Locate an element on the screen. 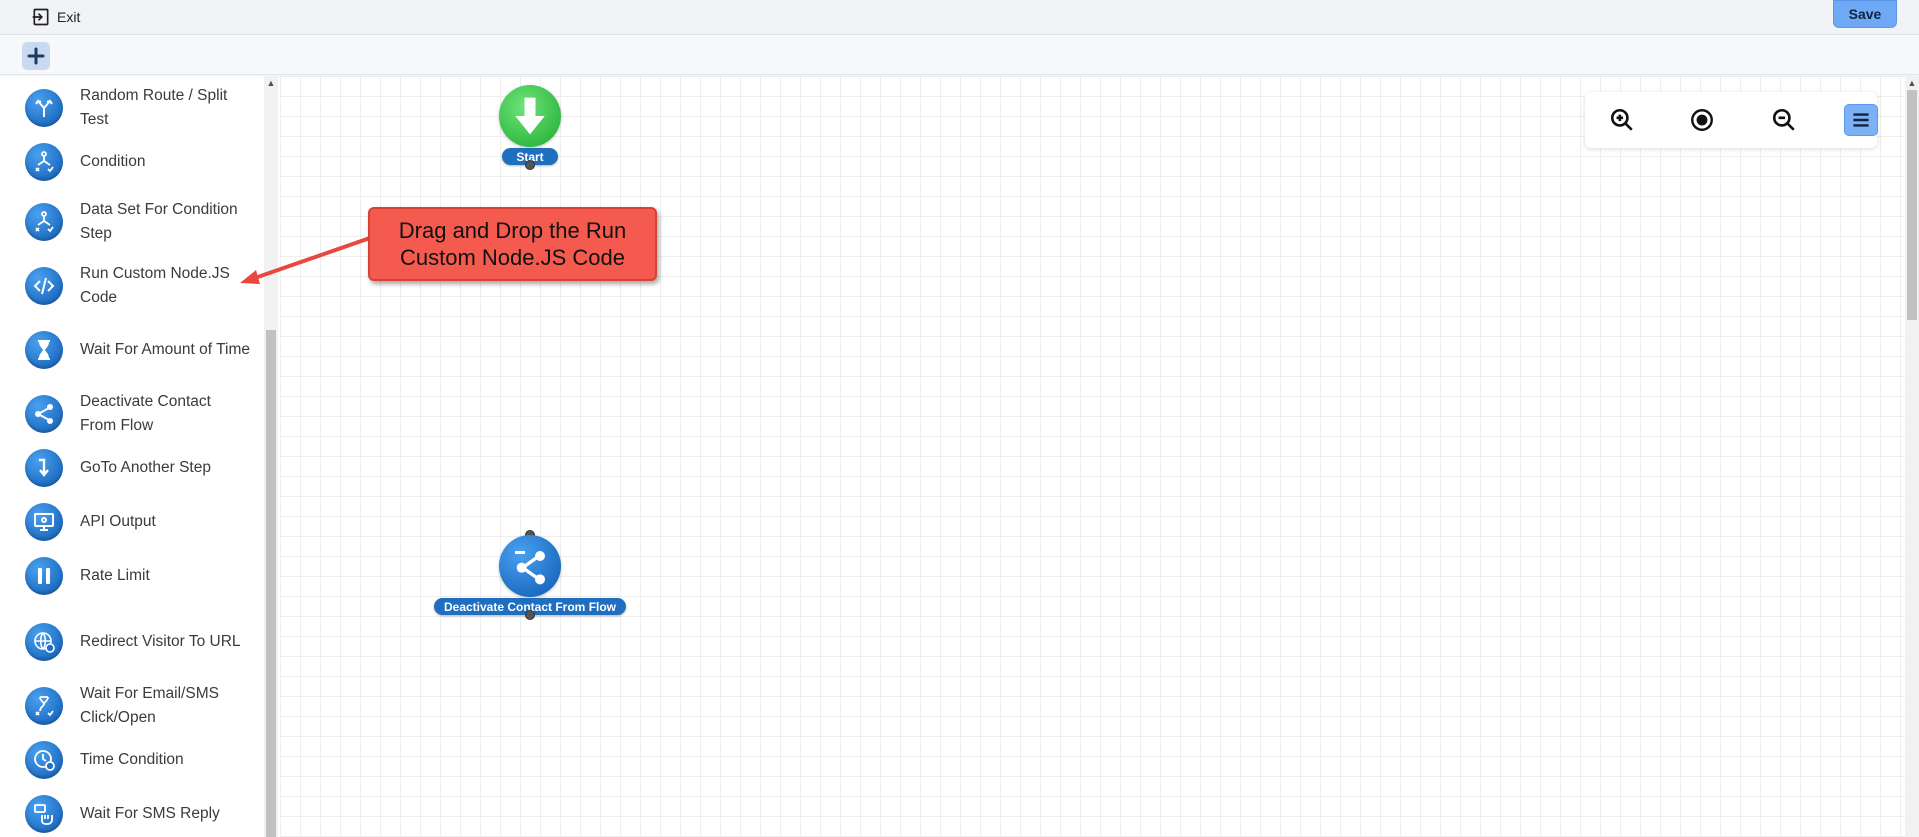  sidebar-item-data-set-condition: Data Set For Condition Step is located at coordinates (131, 222).